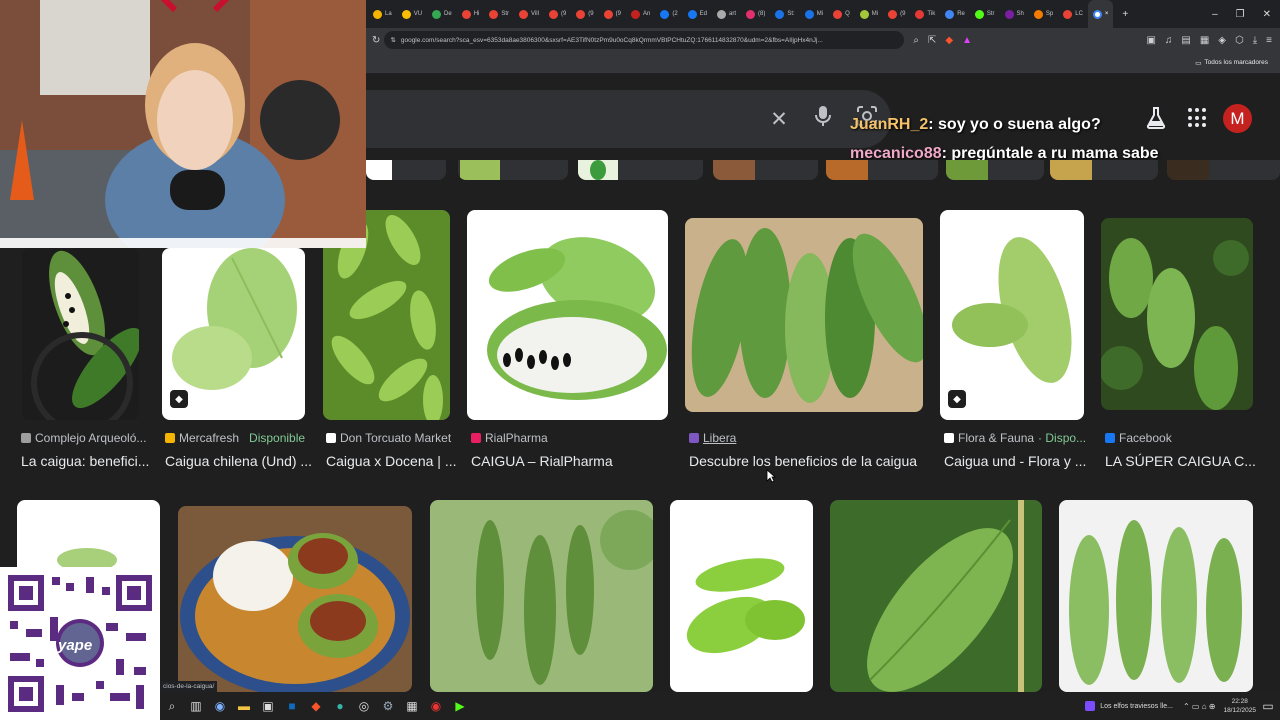 This screenshot has height=720, width=1280. I want to click on result-title: CAIGUA – RialPharma, so click(542, 461).